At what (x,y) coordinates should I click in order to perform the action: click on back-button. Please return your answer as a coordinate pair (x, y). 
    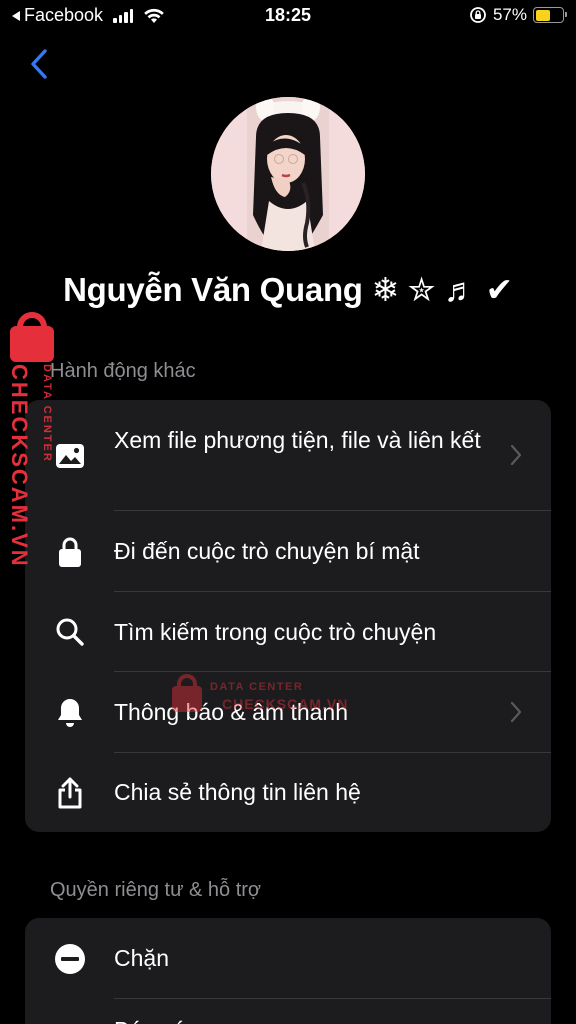
    Looking at the image, I should click on (39, 64).